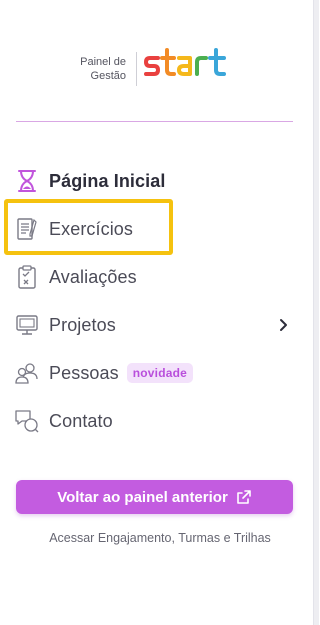 This screenshot has height=625, width=320. Describe the element at coordinates (27, 277) in the screenshot. I see `clipboard-icon` at that location.